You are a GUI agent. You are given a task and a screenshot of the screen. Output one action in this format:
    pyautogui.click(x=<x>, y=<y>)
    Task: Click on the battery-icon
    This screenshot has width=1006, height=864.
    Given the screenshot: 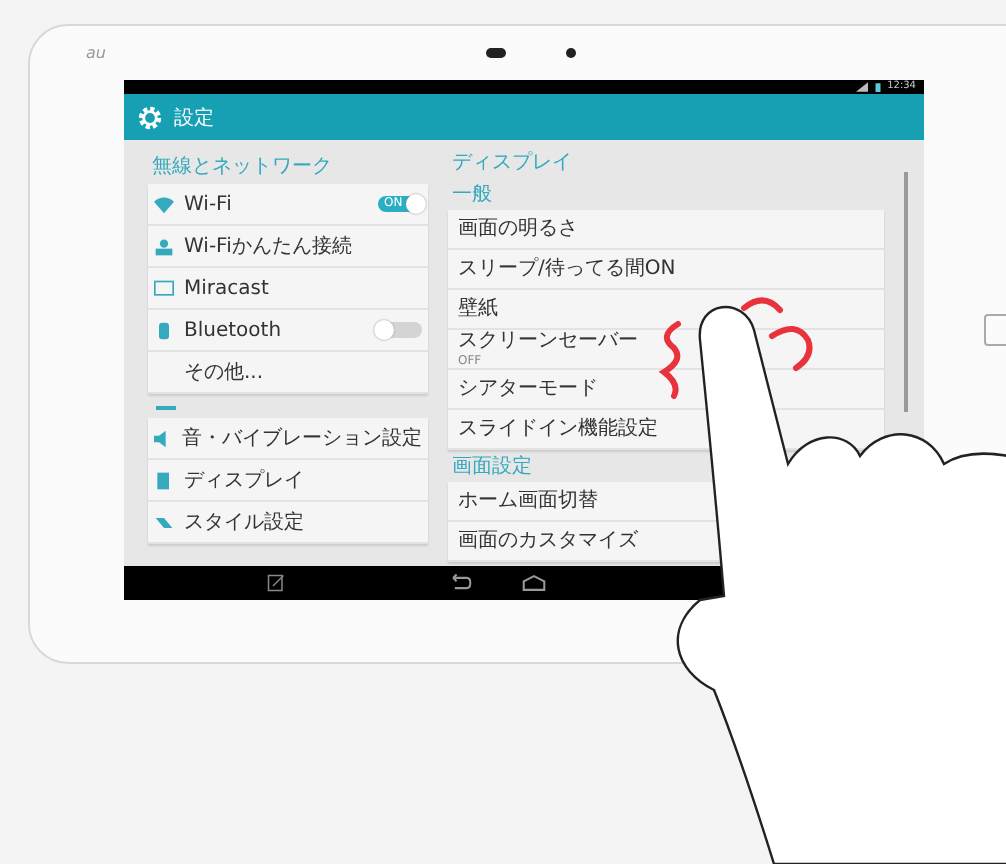 What is the action you would take?
    pyautogui.click(x=877, y=87)
    